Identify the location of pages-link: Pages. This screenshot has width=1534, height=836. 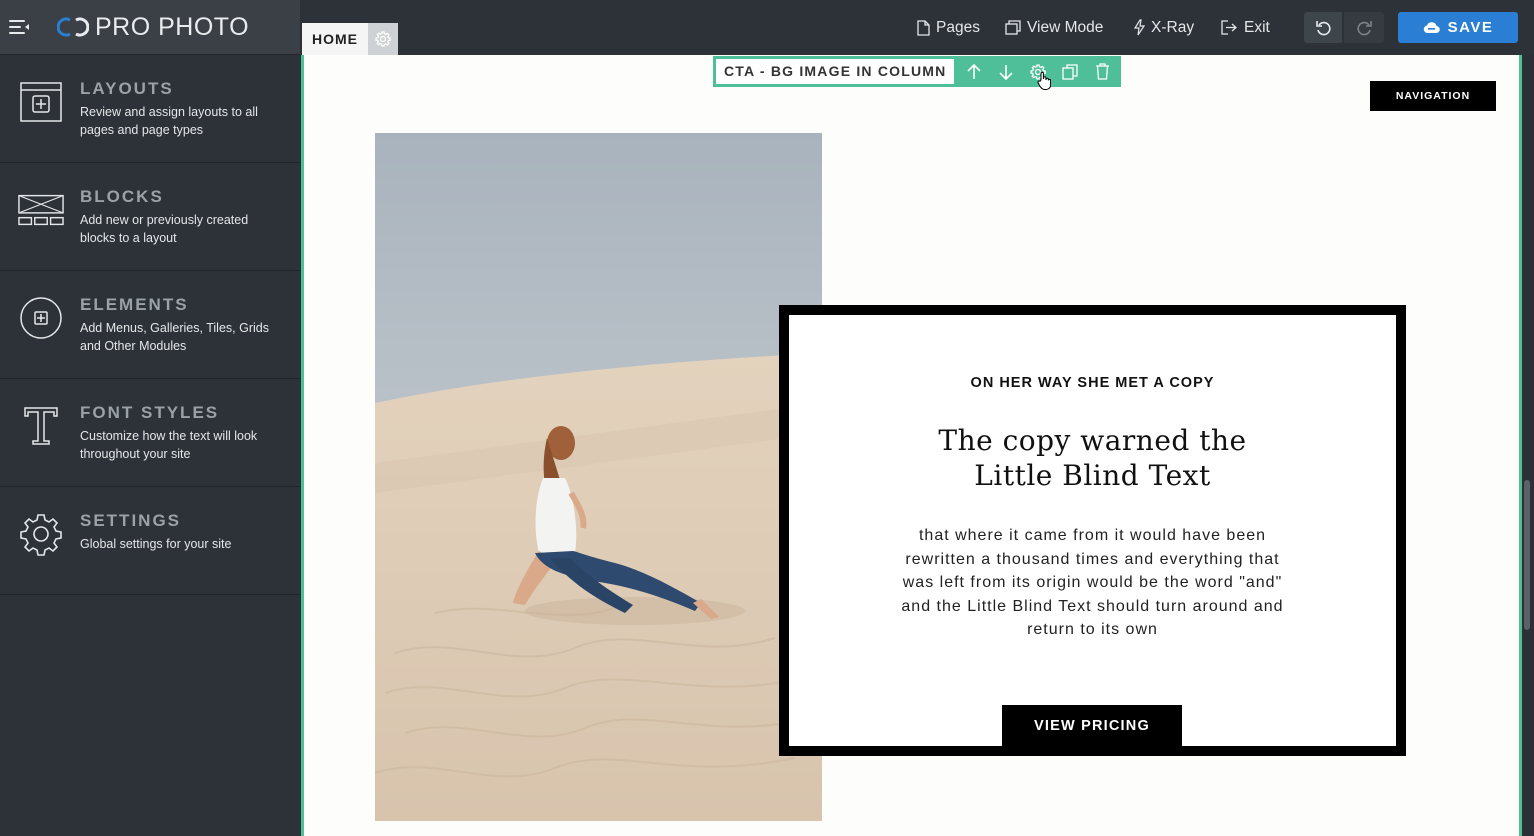
(948, 27).